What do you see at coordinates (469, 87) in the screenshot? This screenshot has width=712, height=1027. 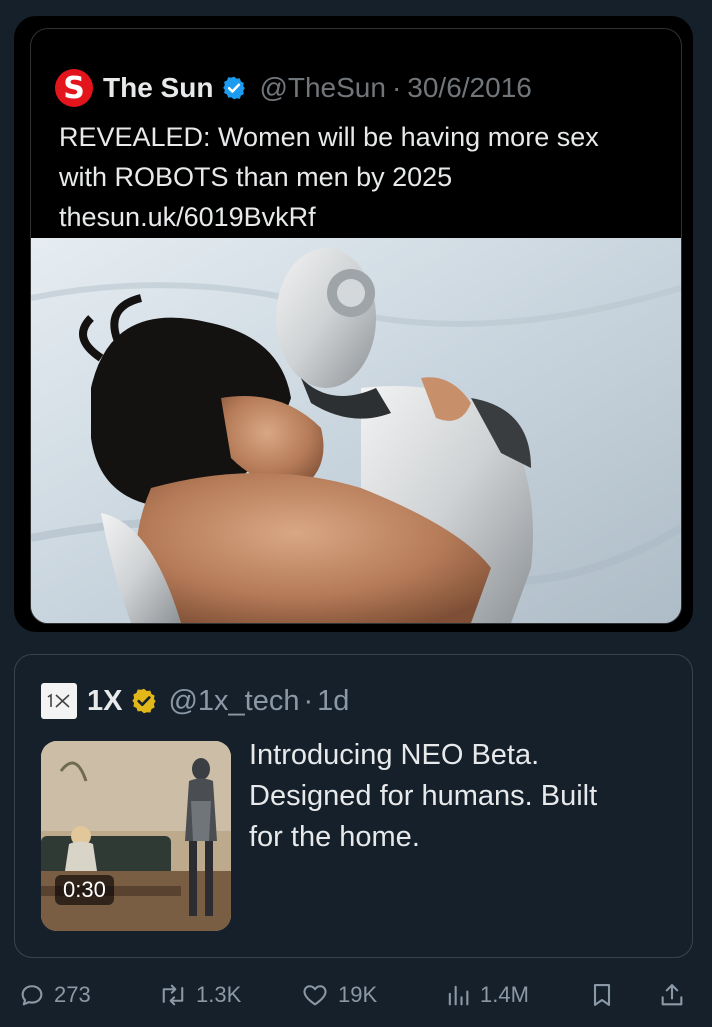 I see `tweet-date: 30/6/2016` at bounding box center [469, 87].